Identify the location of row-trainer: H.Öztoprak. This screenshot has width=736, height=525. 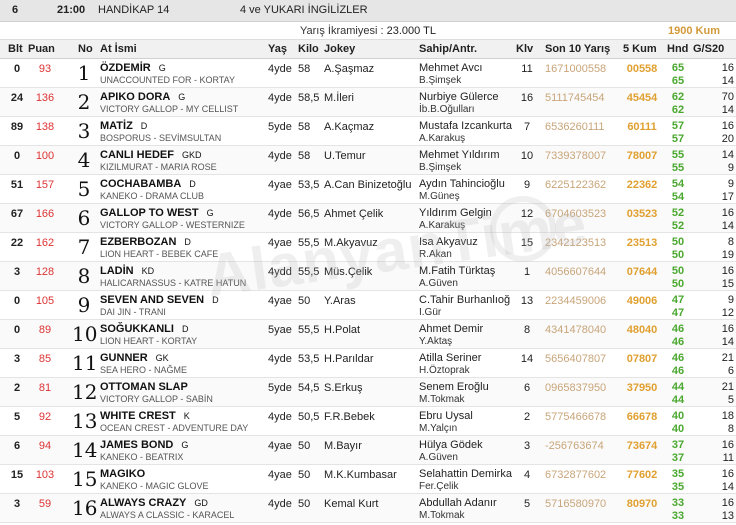
(444, 370).